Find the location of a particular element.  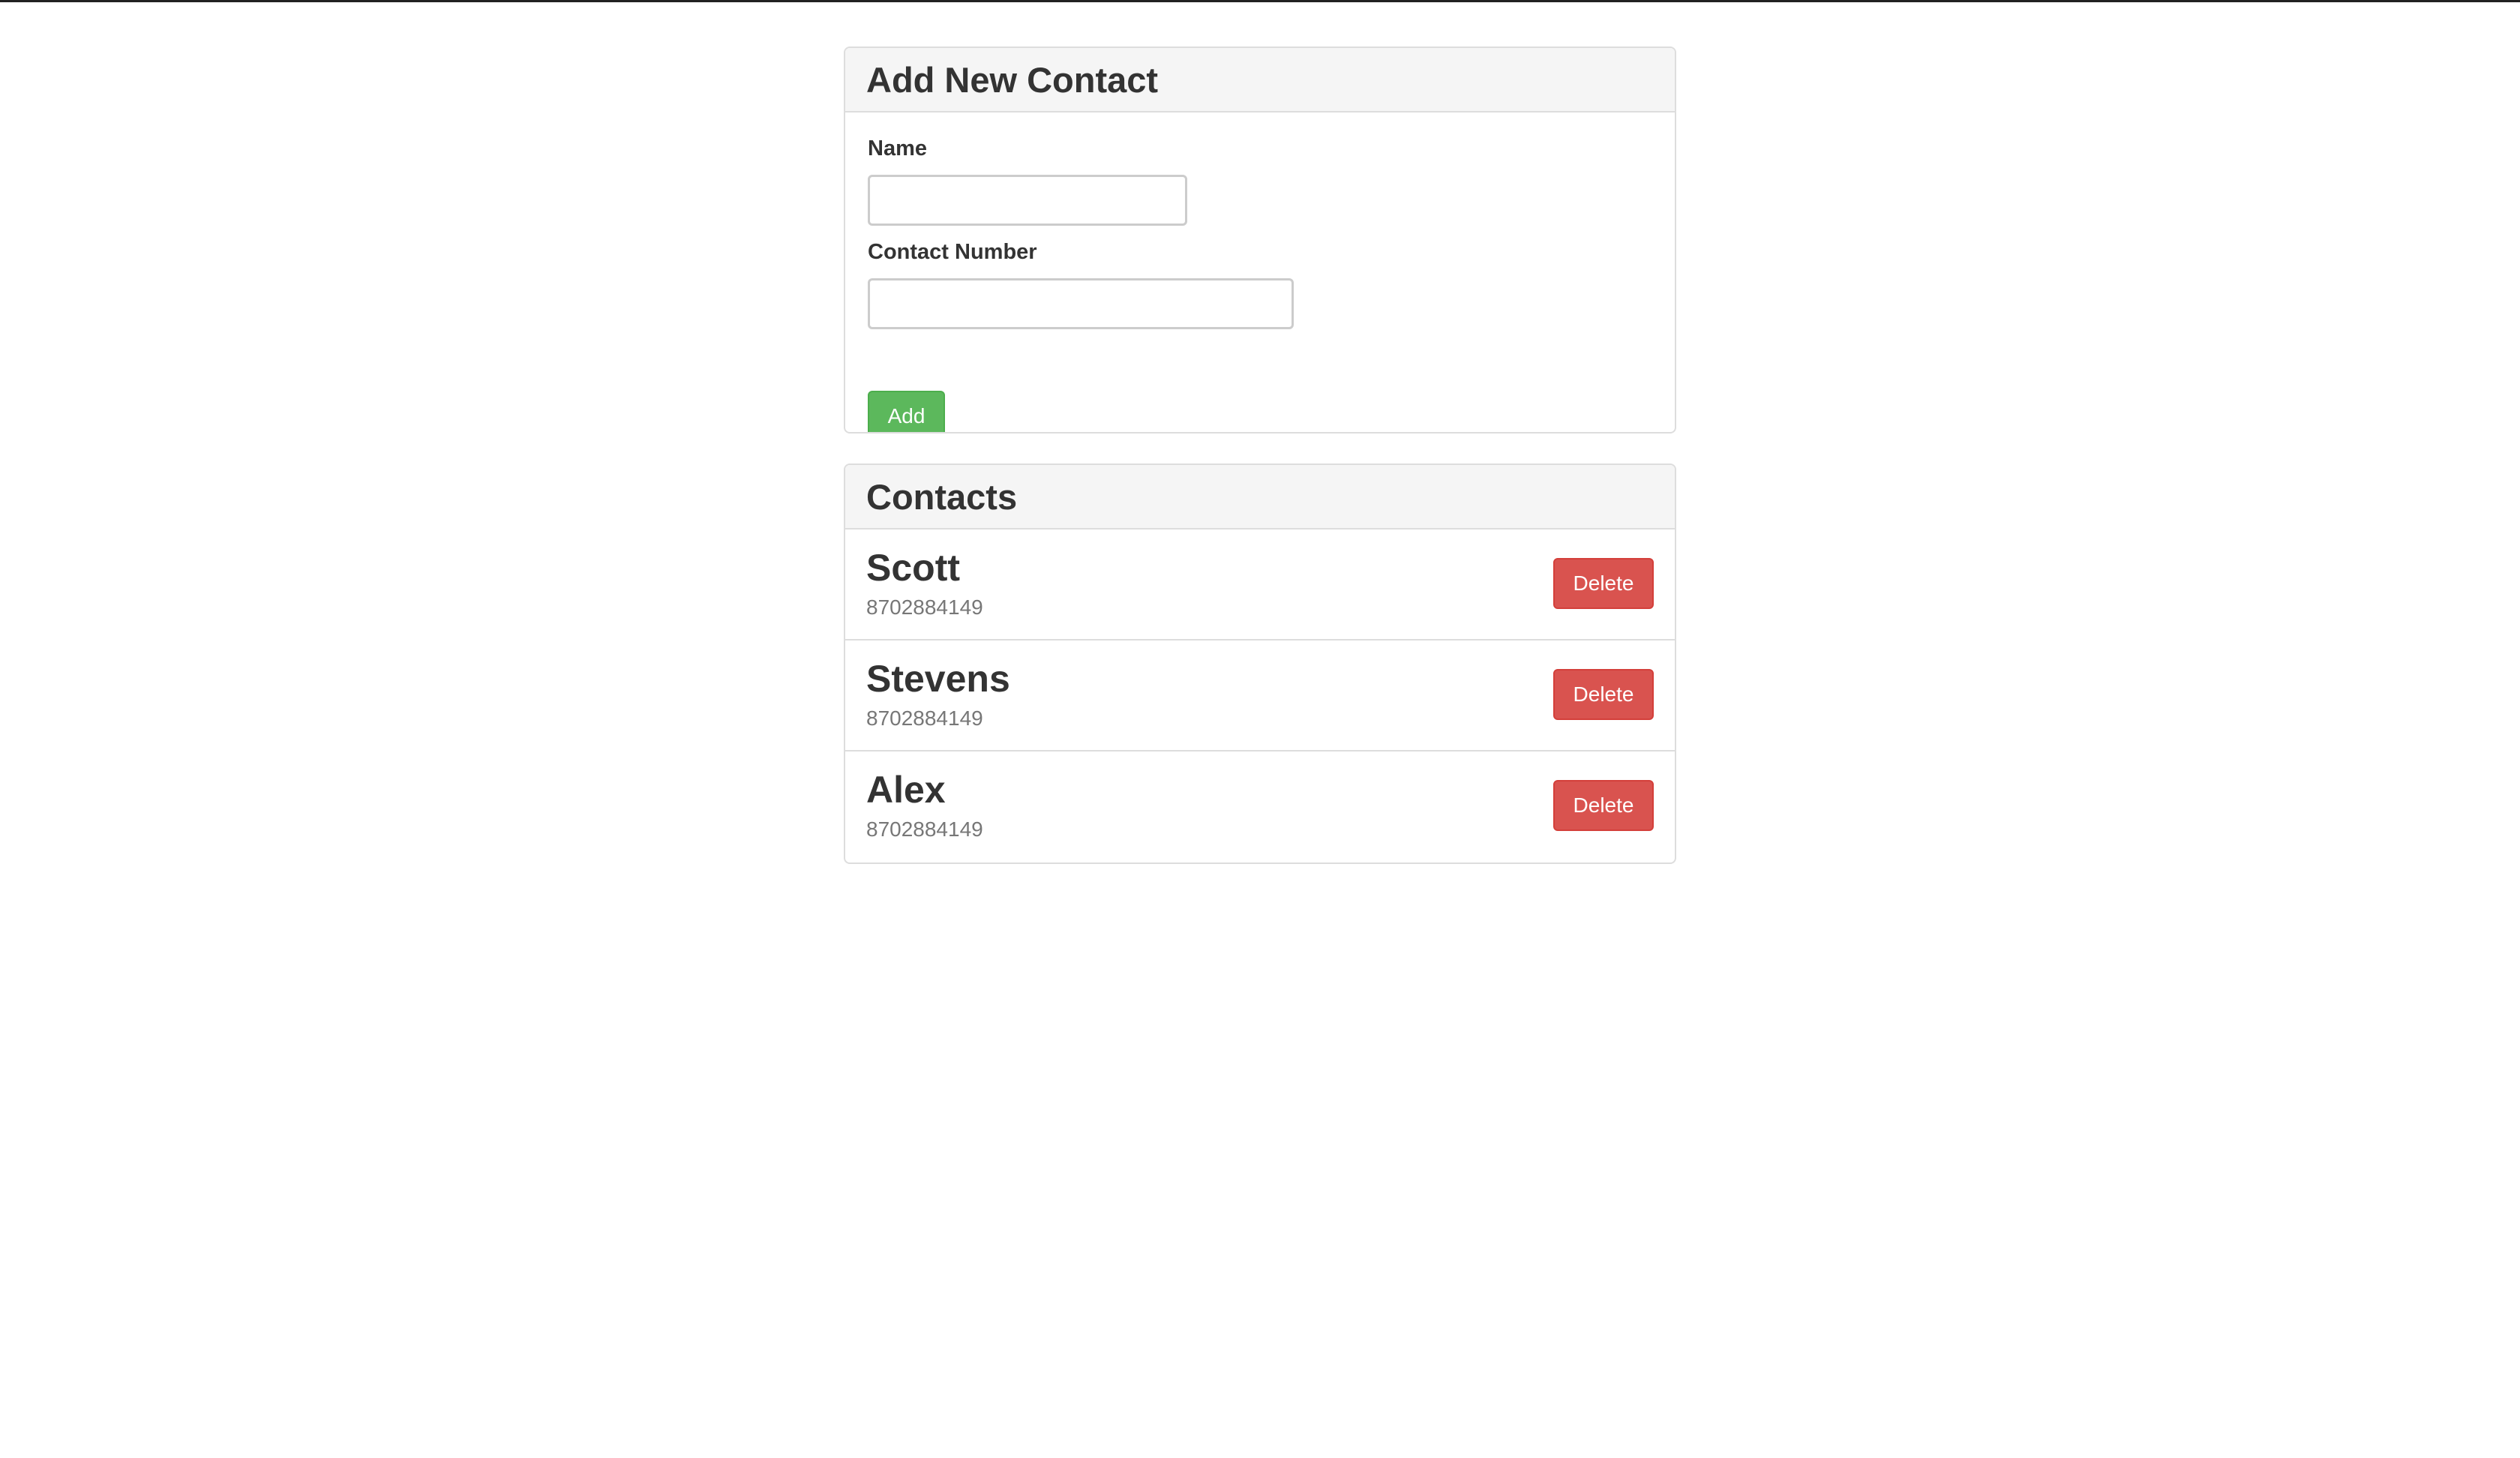

contact-number-input is located at coordinates (1081, 303).